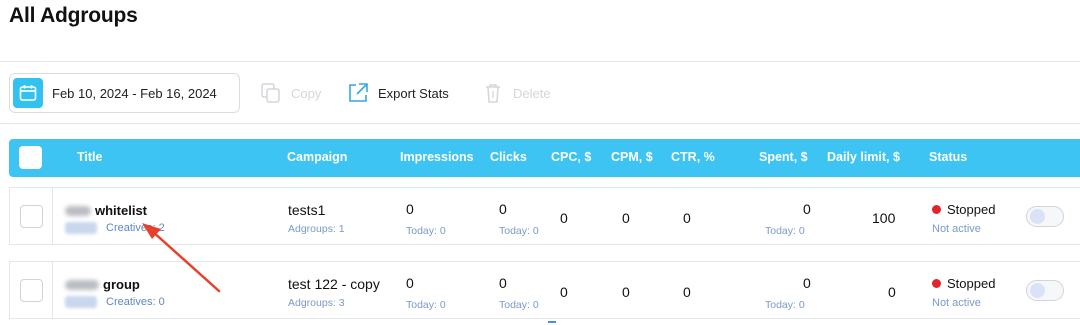 This screenshot has width=1080, height=325. I want to click on date-range-text: Feb 10, 2024 - Feb 16, 2024, so click(134, 93).